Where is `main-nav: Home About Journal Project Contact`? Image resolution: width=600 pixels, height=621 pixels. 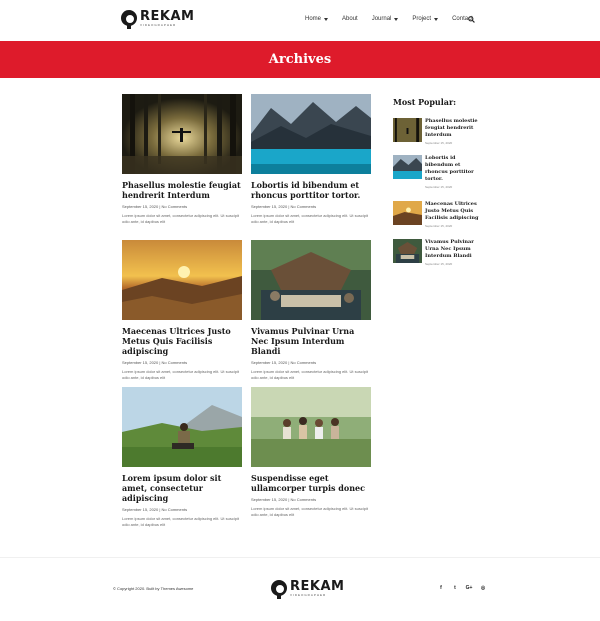 main-nav: Home About Journal Project Contact is located at coordinates (396, 19).